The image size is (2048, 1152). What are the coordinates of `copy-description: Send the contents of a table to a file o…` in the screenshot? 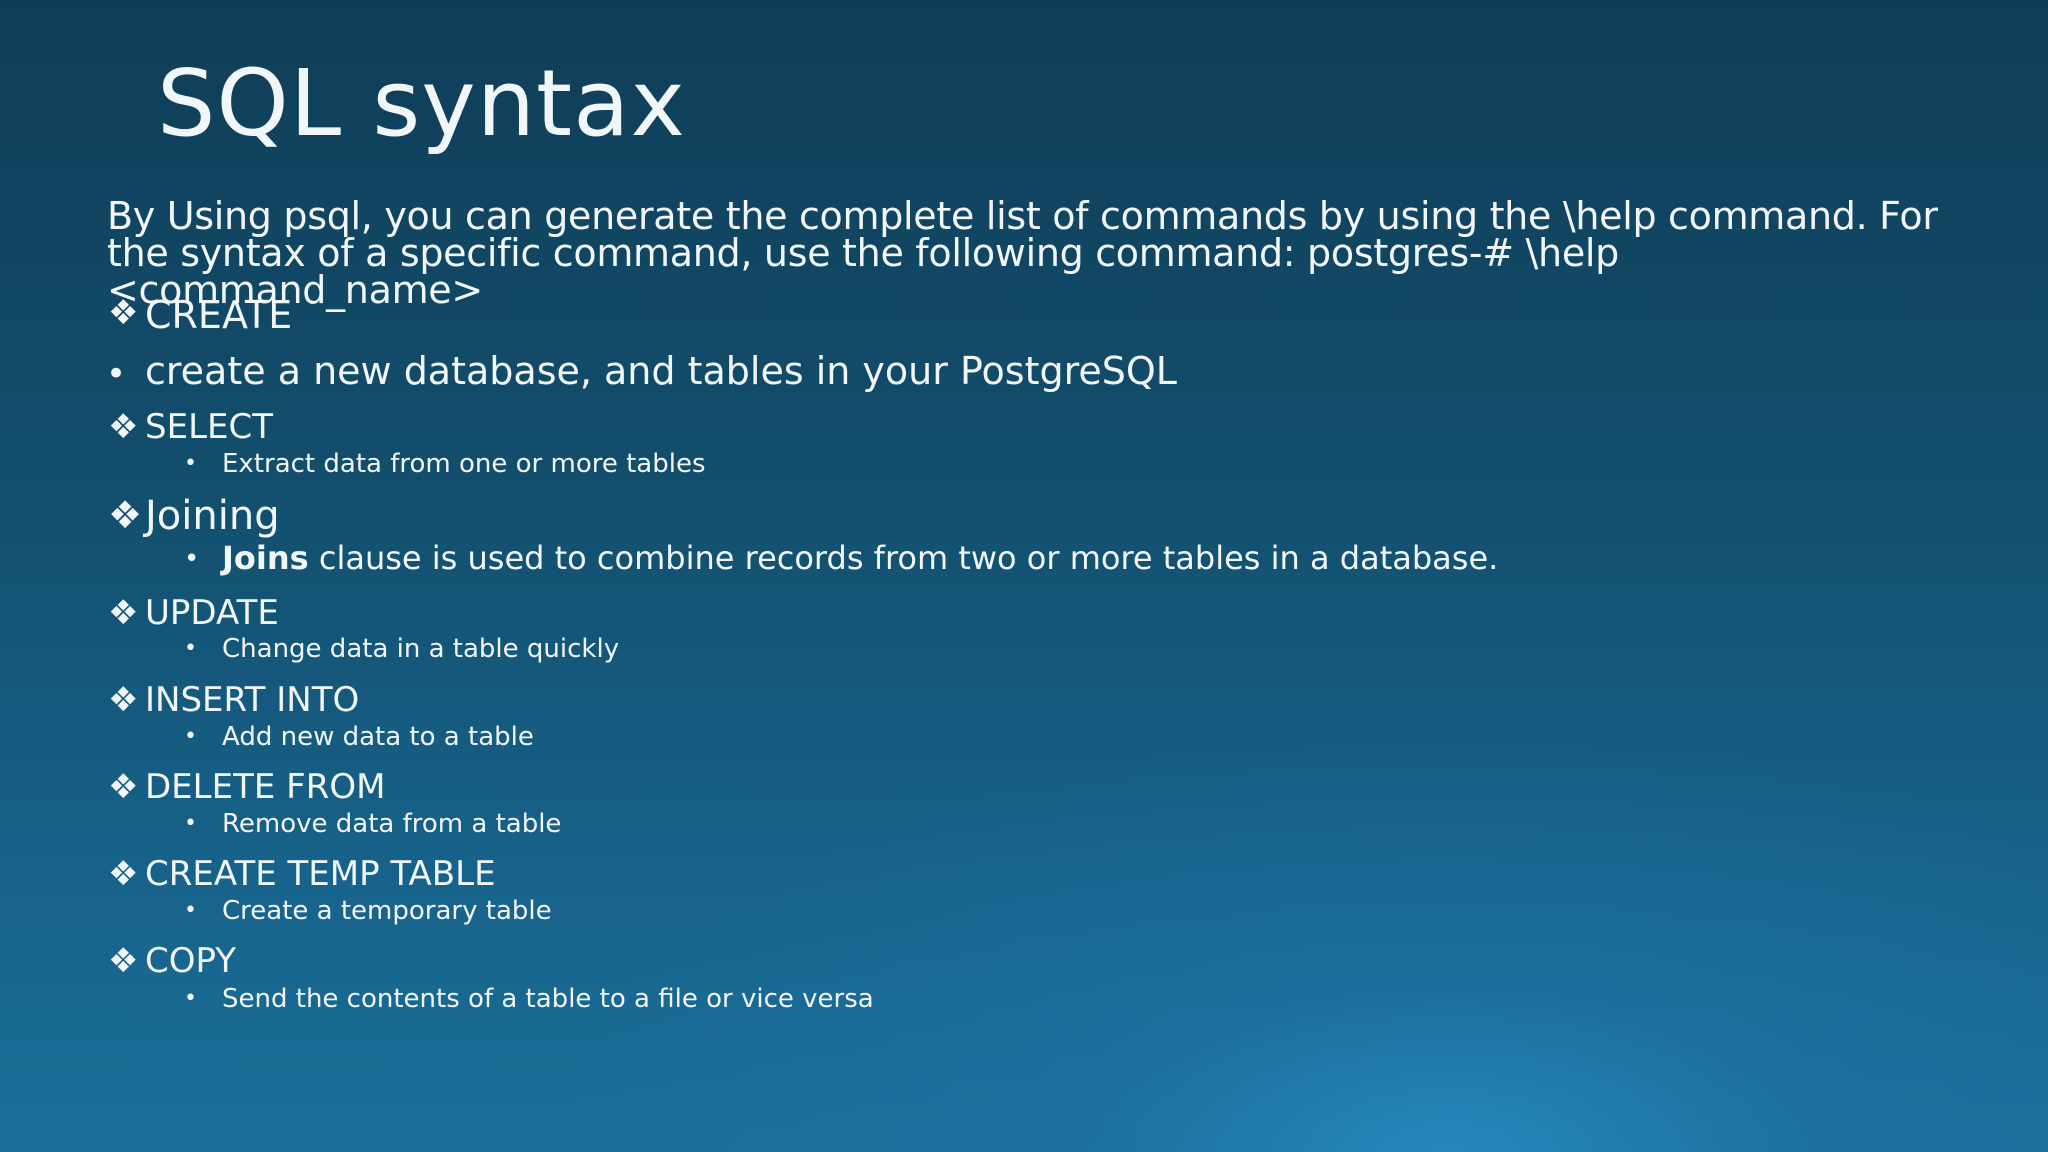 It's located at (548, 999).